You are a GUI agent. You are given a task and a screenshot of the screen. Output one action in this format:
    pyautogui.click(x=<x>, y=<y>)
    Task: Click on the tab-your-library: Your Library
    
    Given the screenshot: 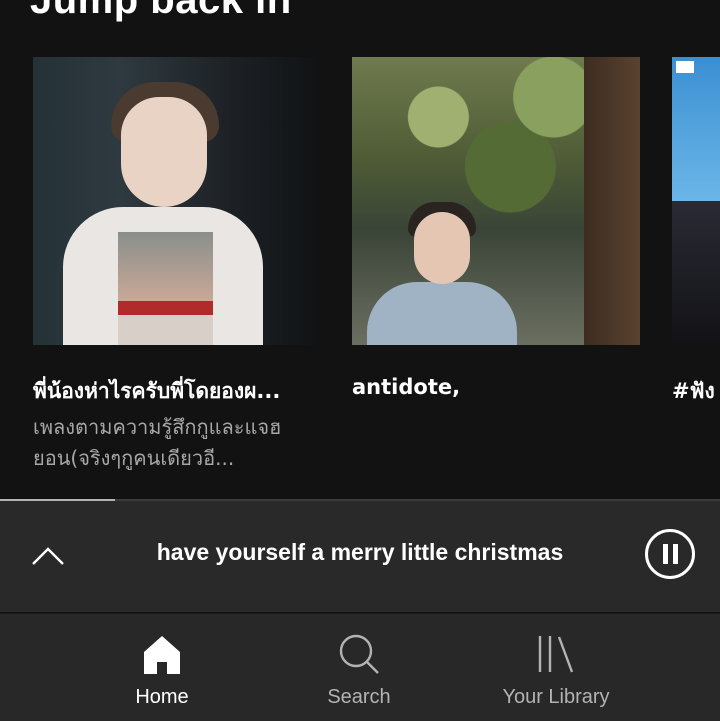 What is the action you would take?
    pyautogui.click(x=556, y=667)
    